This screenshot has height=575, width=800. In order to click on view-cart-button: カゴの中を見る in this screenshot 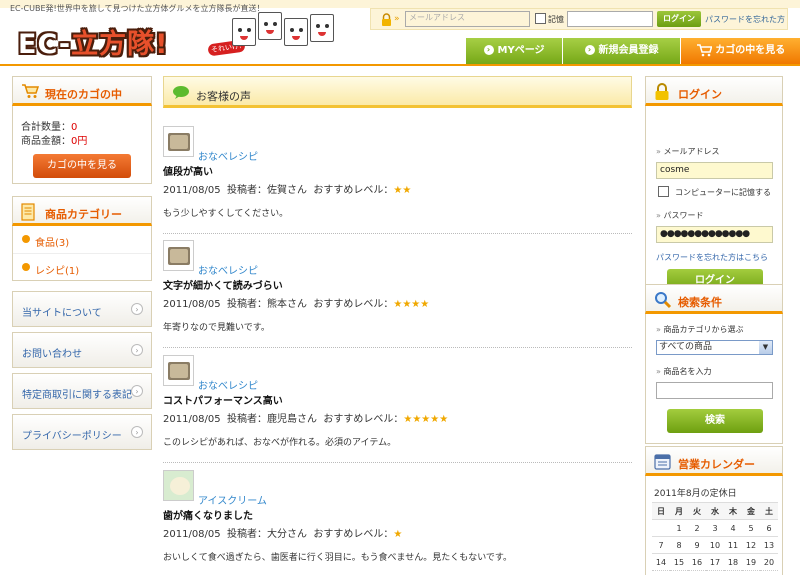, I will do `click(82, 166)`.